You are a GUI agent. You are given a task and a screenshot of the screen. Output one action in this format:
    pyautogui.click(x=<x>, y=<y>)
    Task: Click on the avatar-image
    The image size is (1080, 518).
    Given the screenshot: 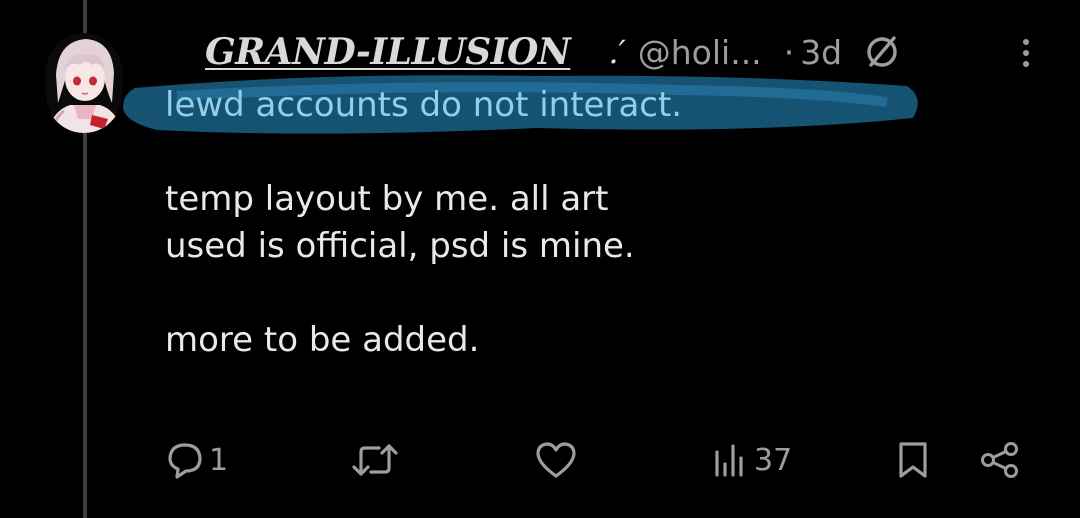 What is the action you would take?
    pyautogui.click(x=84, y=83)
    